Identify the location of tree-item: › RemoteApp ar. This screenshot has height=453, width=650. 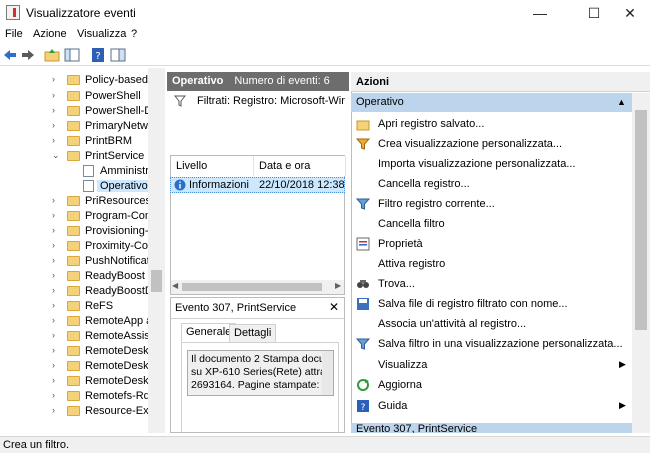
(78, 321).